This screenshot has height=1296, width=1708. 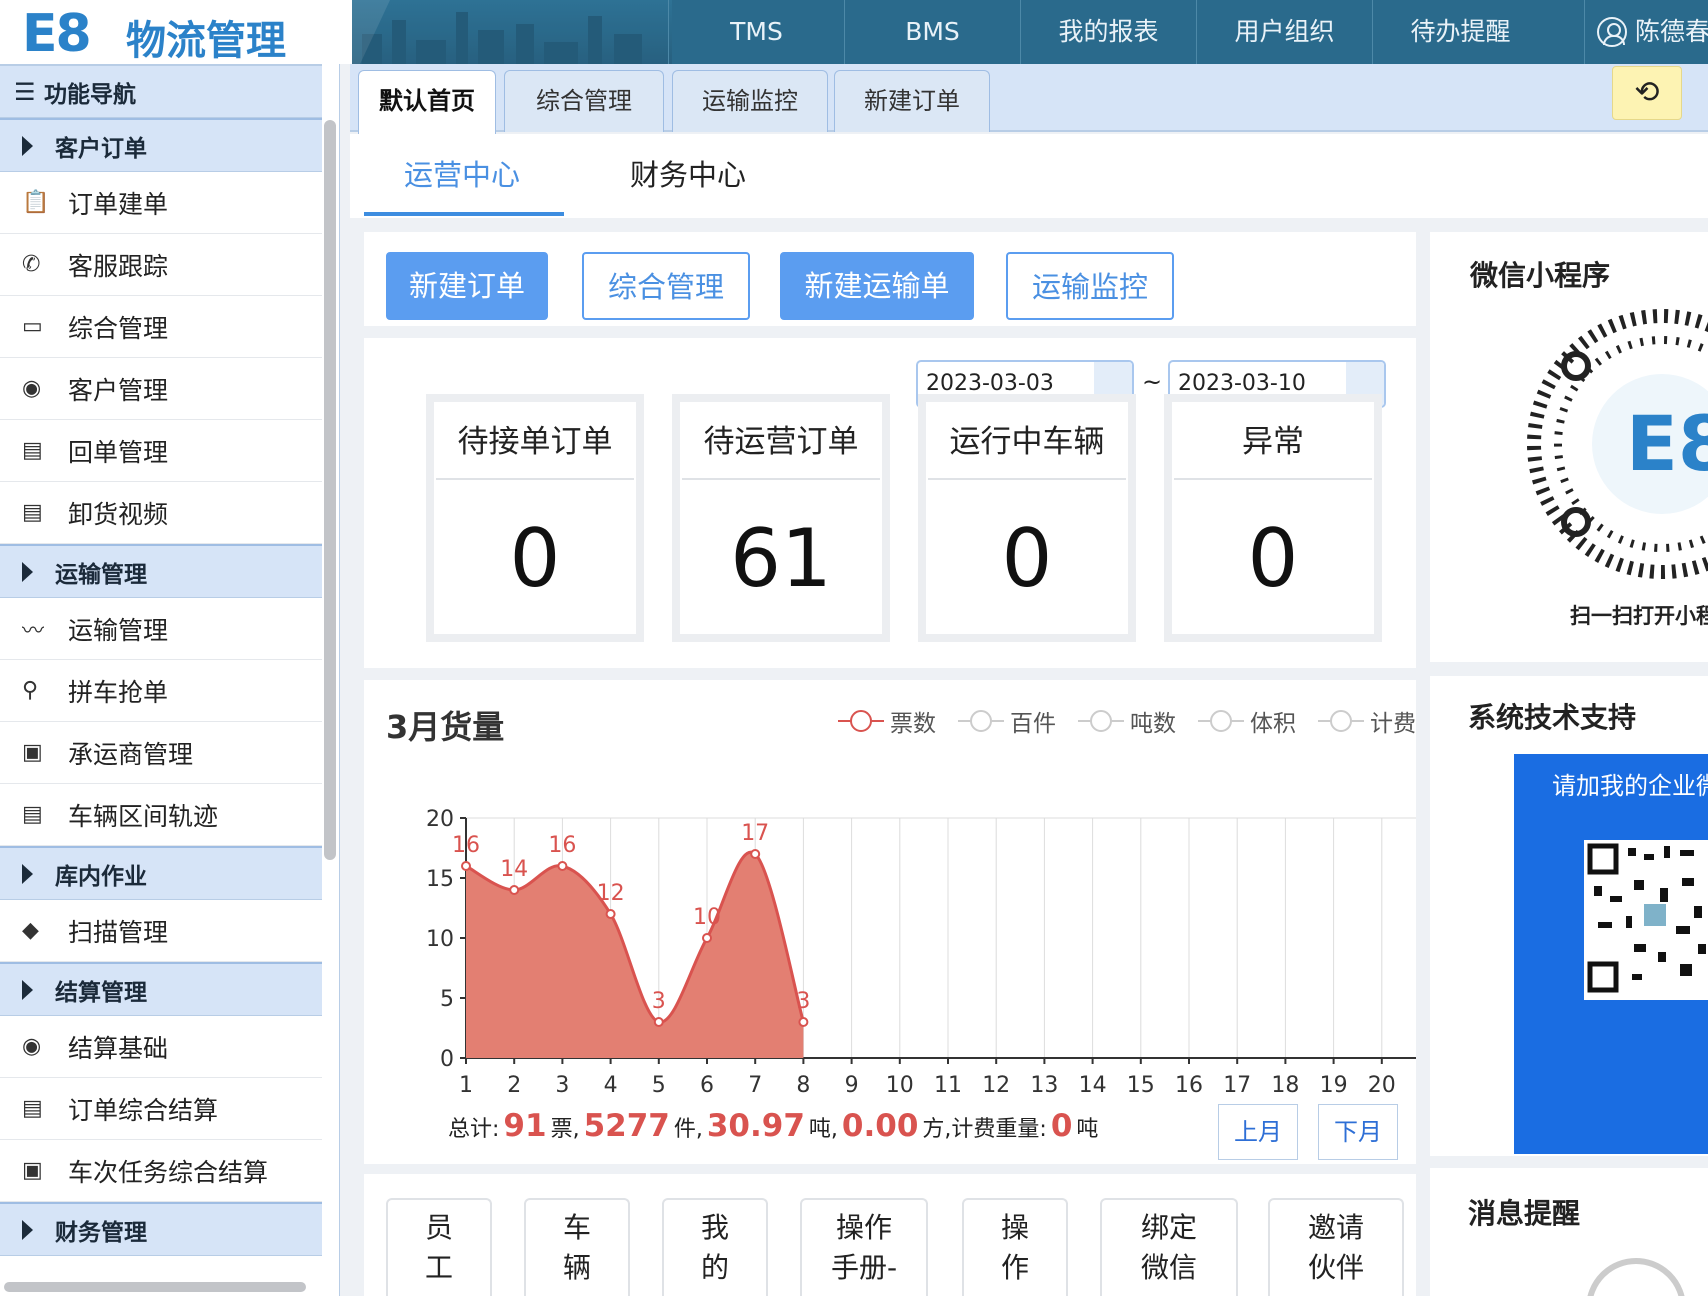 I want to click on stat-card-running-vehicles: 运行中车辆 0, so click(x=1027, y=518).